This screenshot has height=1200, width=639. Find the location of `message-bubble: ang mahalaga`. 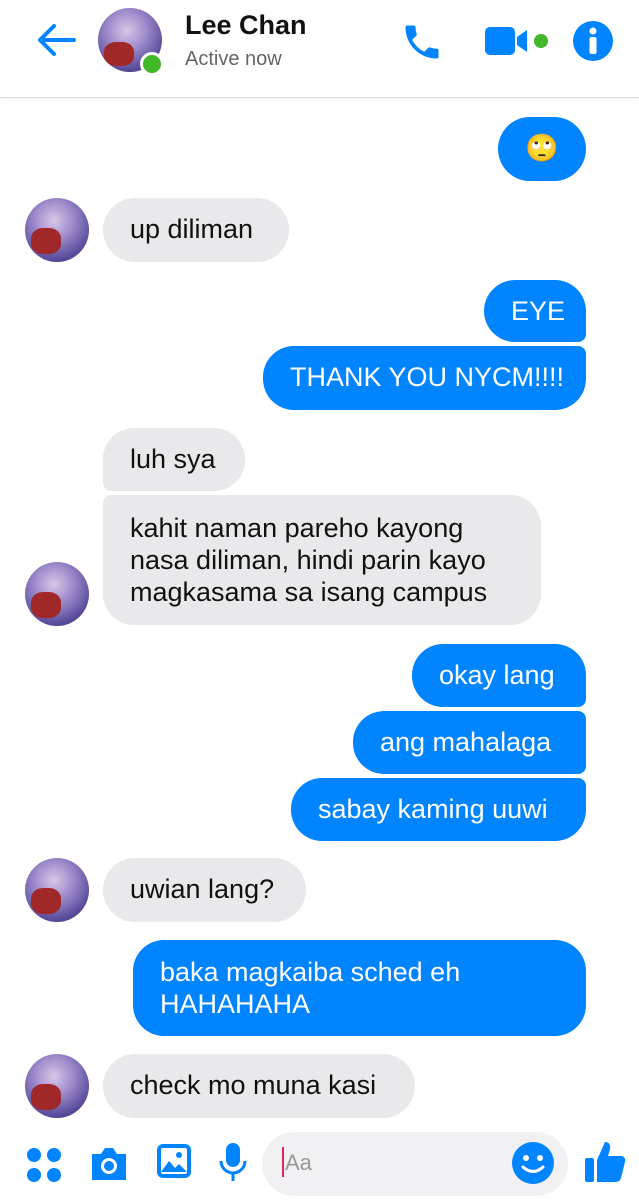

message-bubble: ang mahalaga is located at coordinates (469, 742).